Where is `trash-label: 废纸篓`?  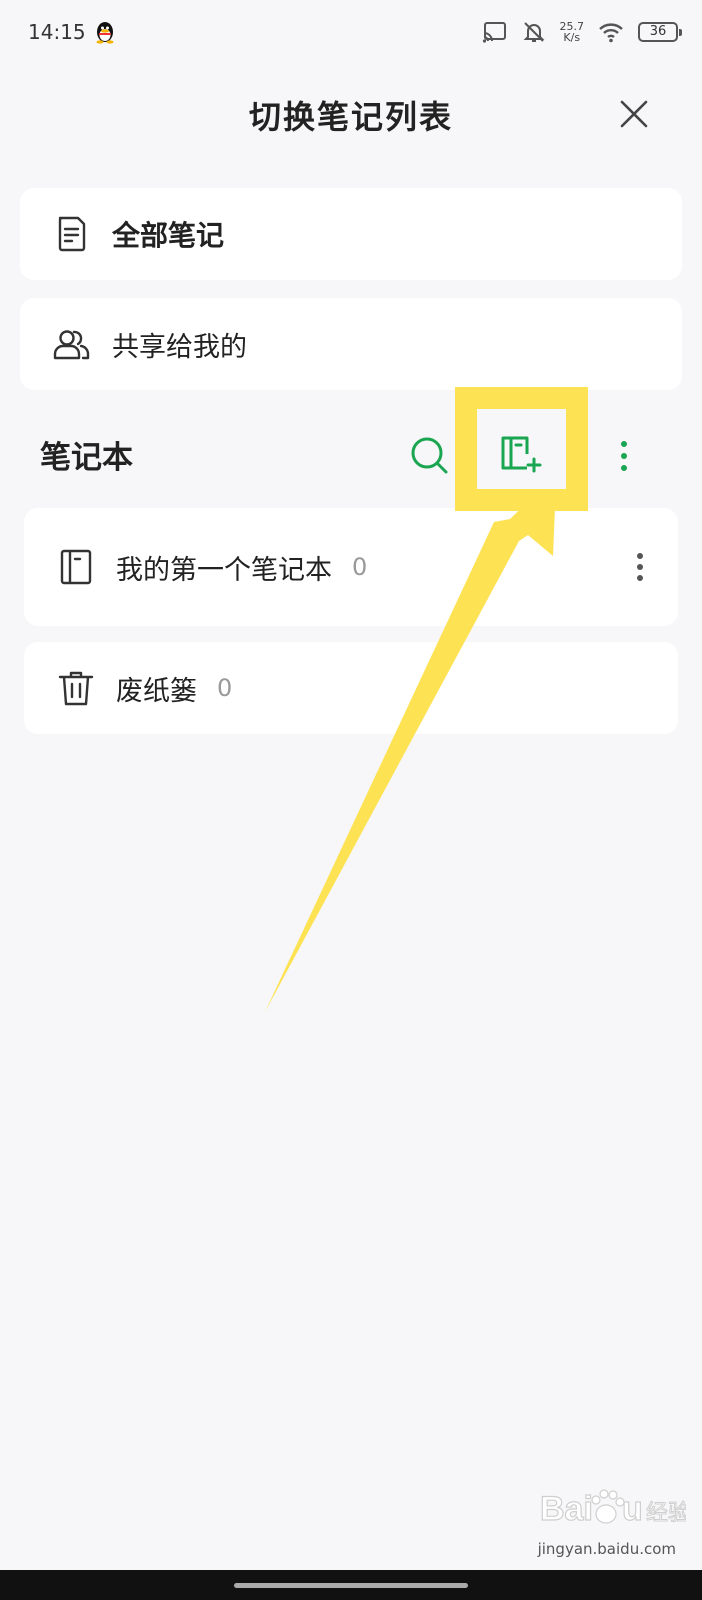
trash-label: 废纸篓 is located at coordinates (156, 691).